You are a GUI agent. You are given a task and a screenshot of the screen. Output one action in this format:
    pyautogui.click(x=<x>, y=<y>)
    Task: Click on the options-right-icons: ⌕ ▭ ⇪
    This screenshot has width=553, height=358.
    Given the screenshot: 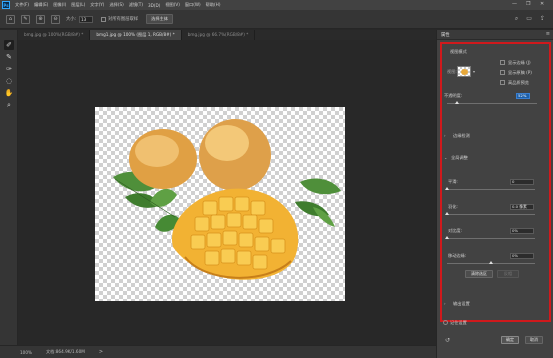 What is the action you would take?
    pyautogui.click(x=530, y=19)
    